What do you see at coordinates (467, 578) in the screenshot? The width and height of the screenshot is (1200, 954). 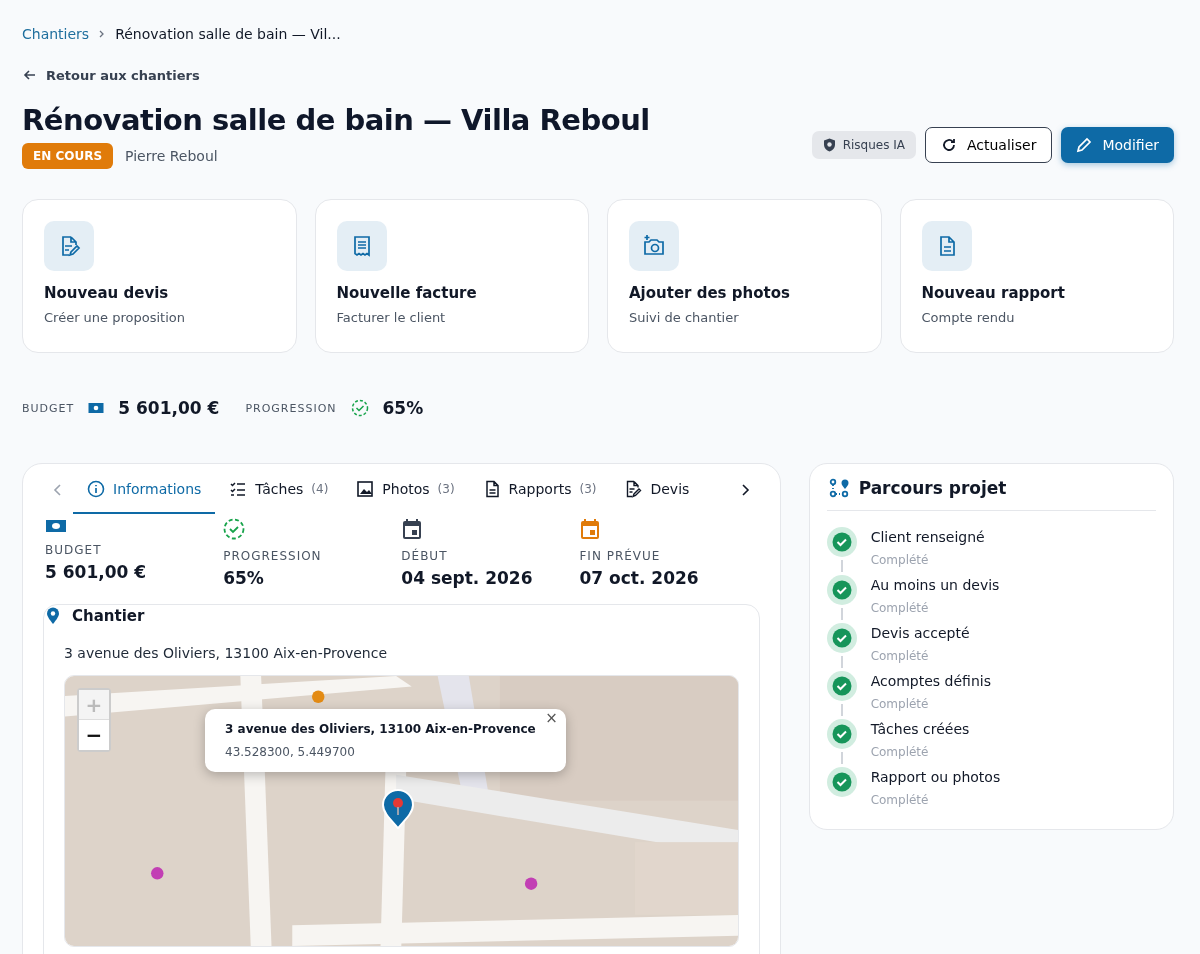 I see `stat-value: 04 sept. 2026` at bounding box center [467, 578].